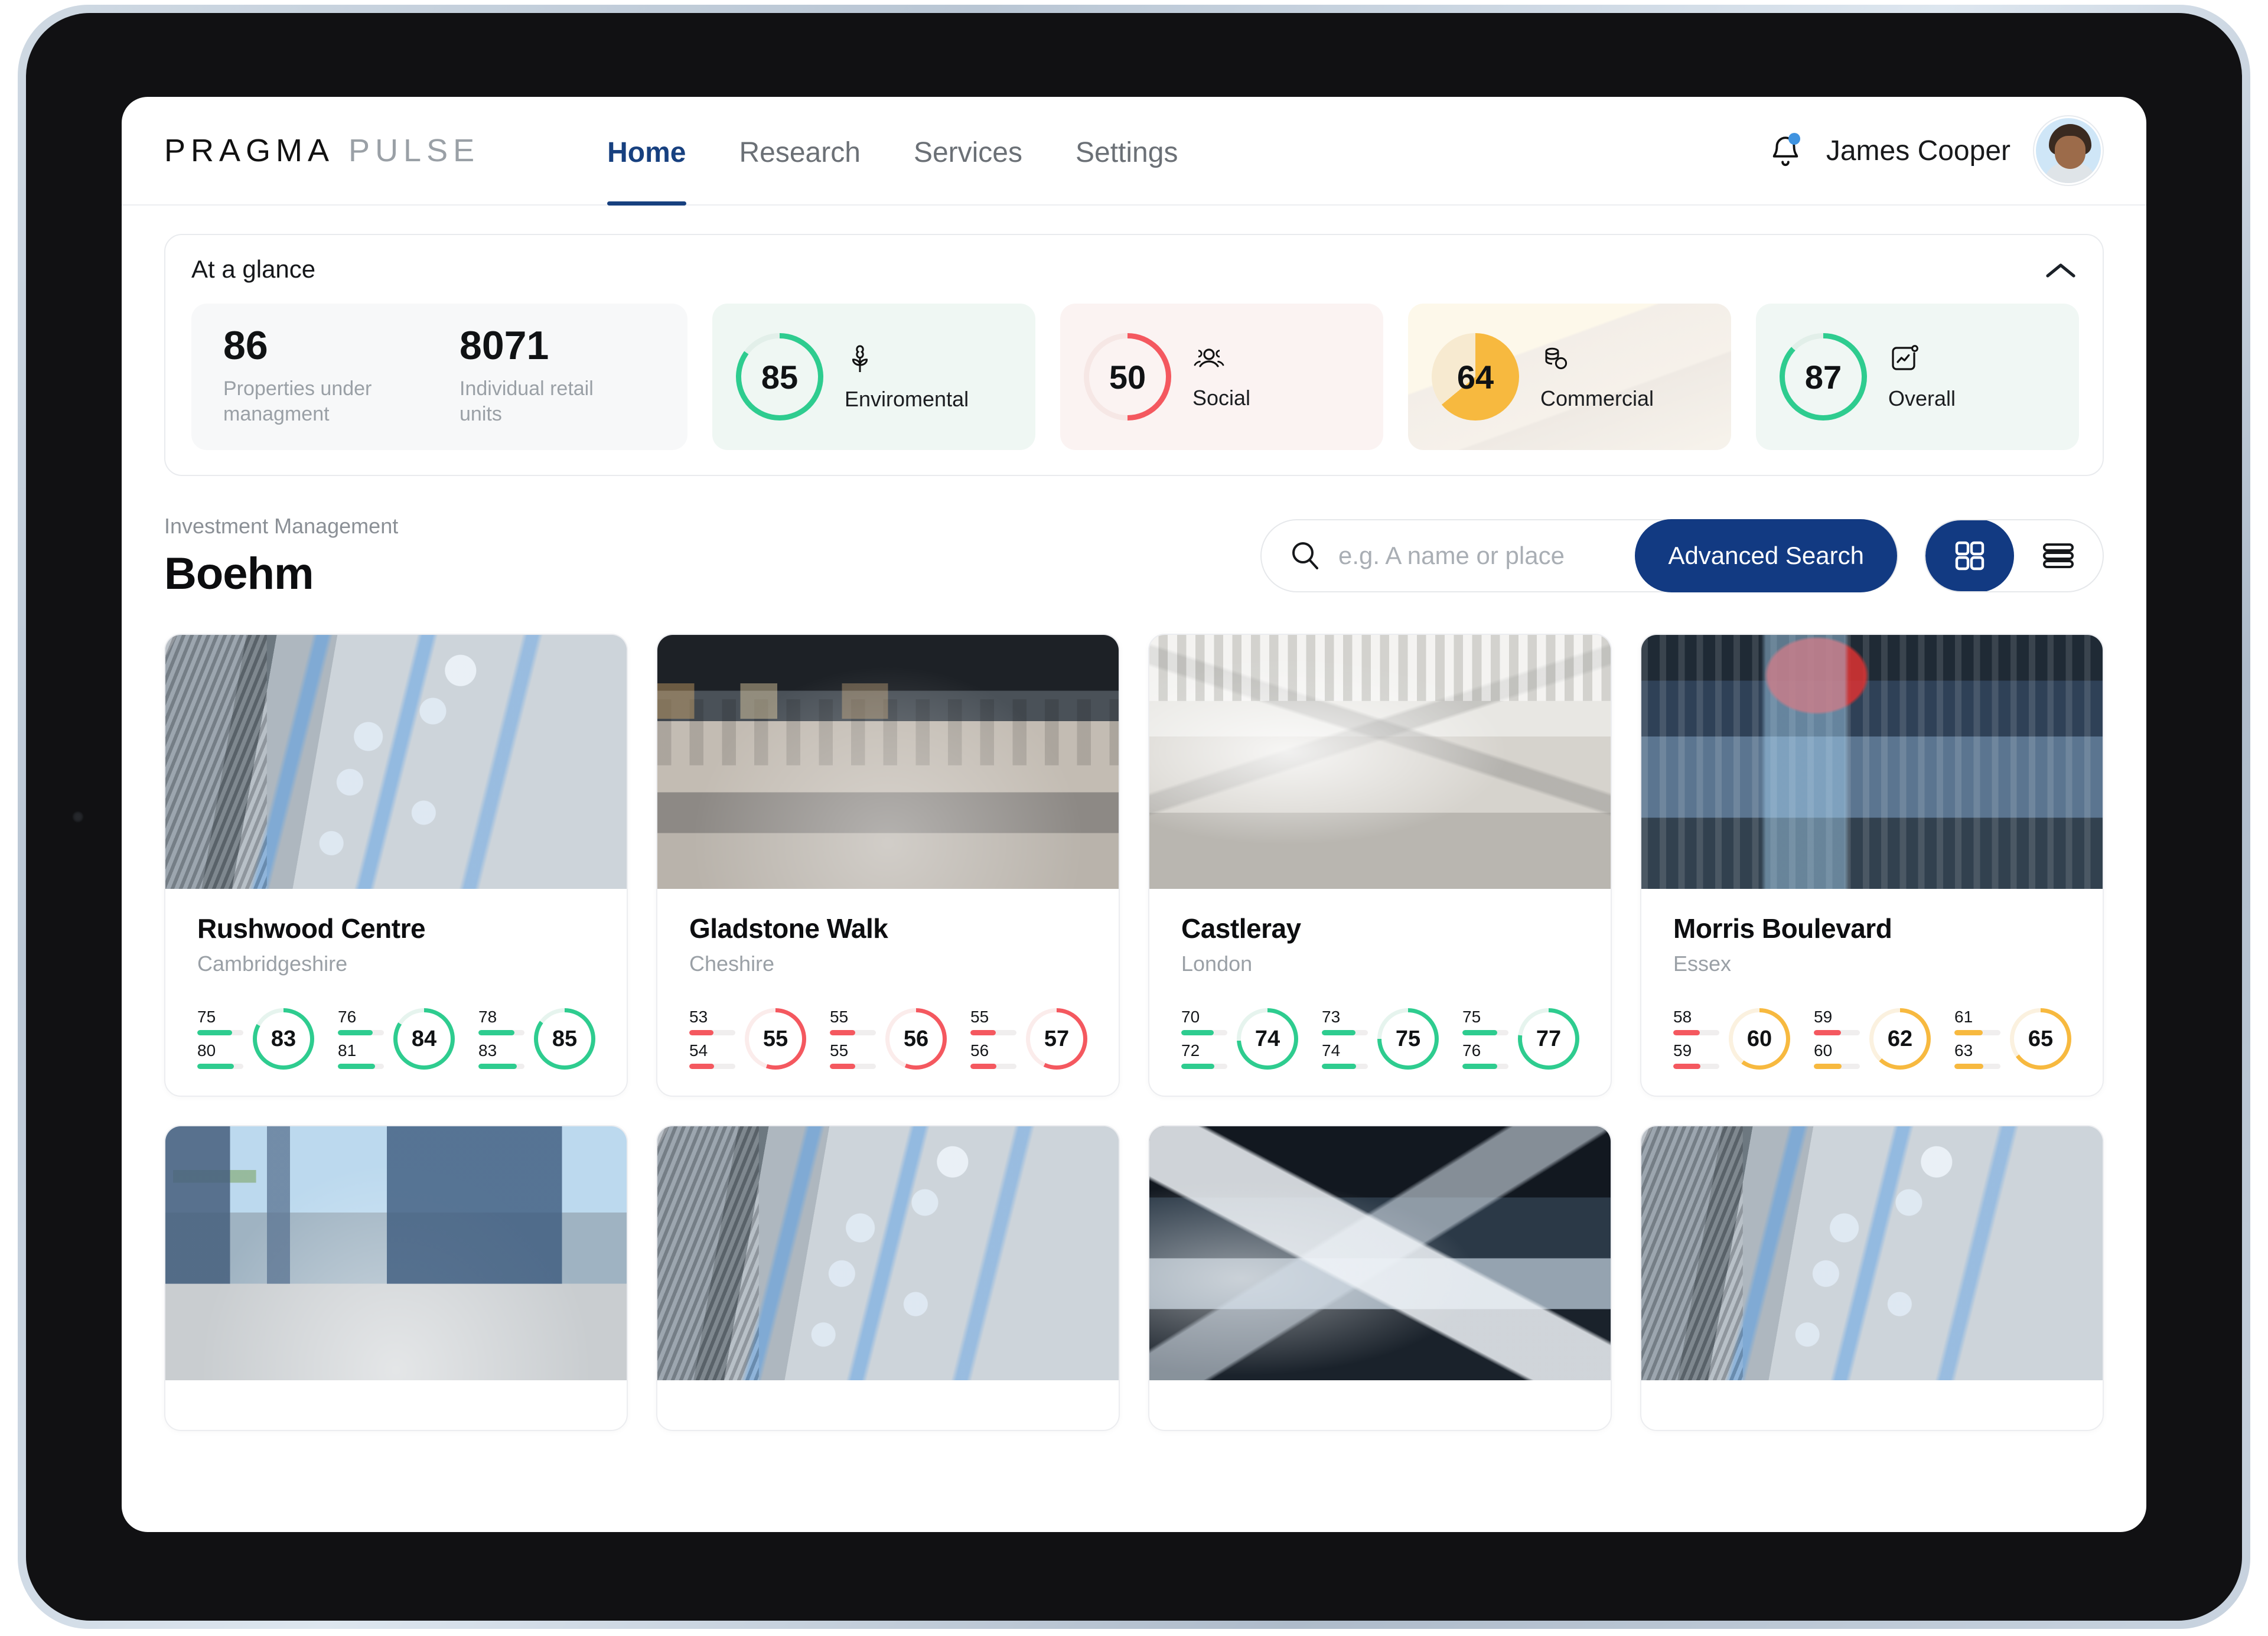 This screenshot has width=2268, height=1636. What do you see at coordinates (1345, 1022) in the screenshot?
I see `metric-sub-top: 73` at bounding box center [1345, 1022].